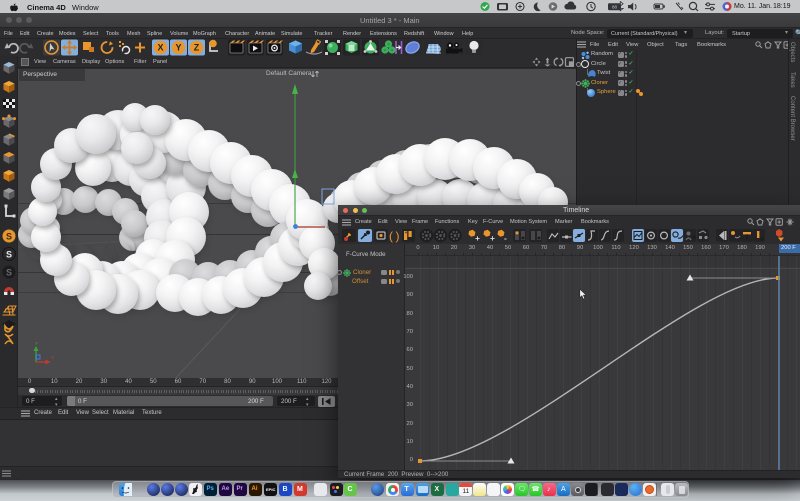 The height and width of the screenshot is (501, 800). Describe the element at coordinates (197, 48) in the screenshot. I see `svg-text: Z` at that location.